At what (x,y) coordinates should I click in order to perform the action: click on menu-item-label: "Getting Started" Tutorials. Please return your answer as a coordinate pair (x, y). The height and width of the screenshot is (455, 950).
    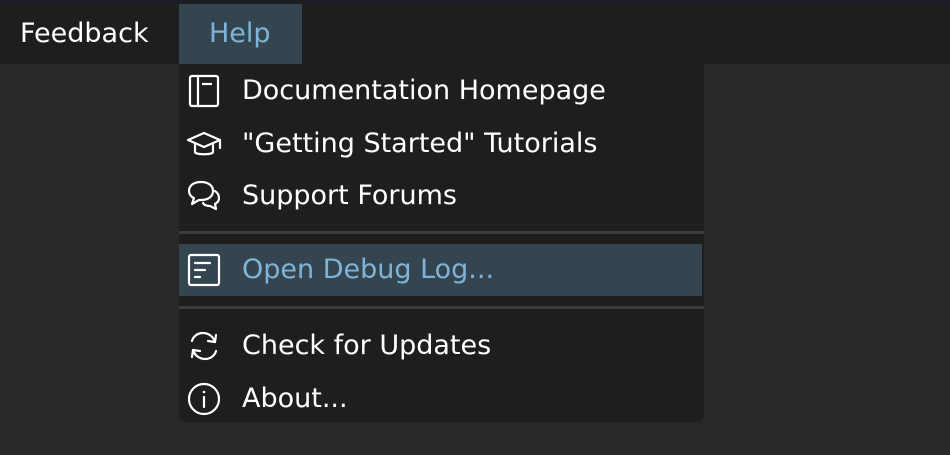
    Looking at the image, I should click on (420, 143).